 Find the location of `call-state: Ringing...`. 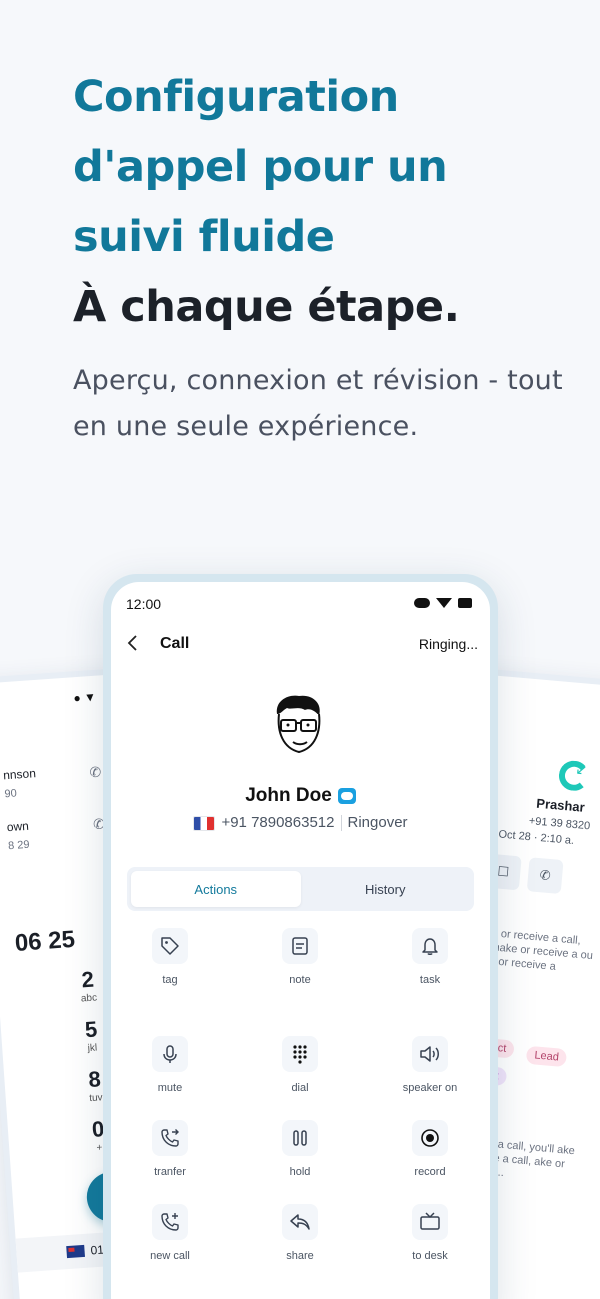

call-state: Ringing... is located at coordinates (448, 644).